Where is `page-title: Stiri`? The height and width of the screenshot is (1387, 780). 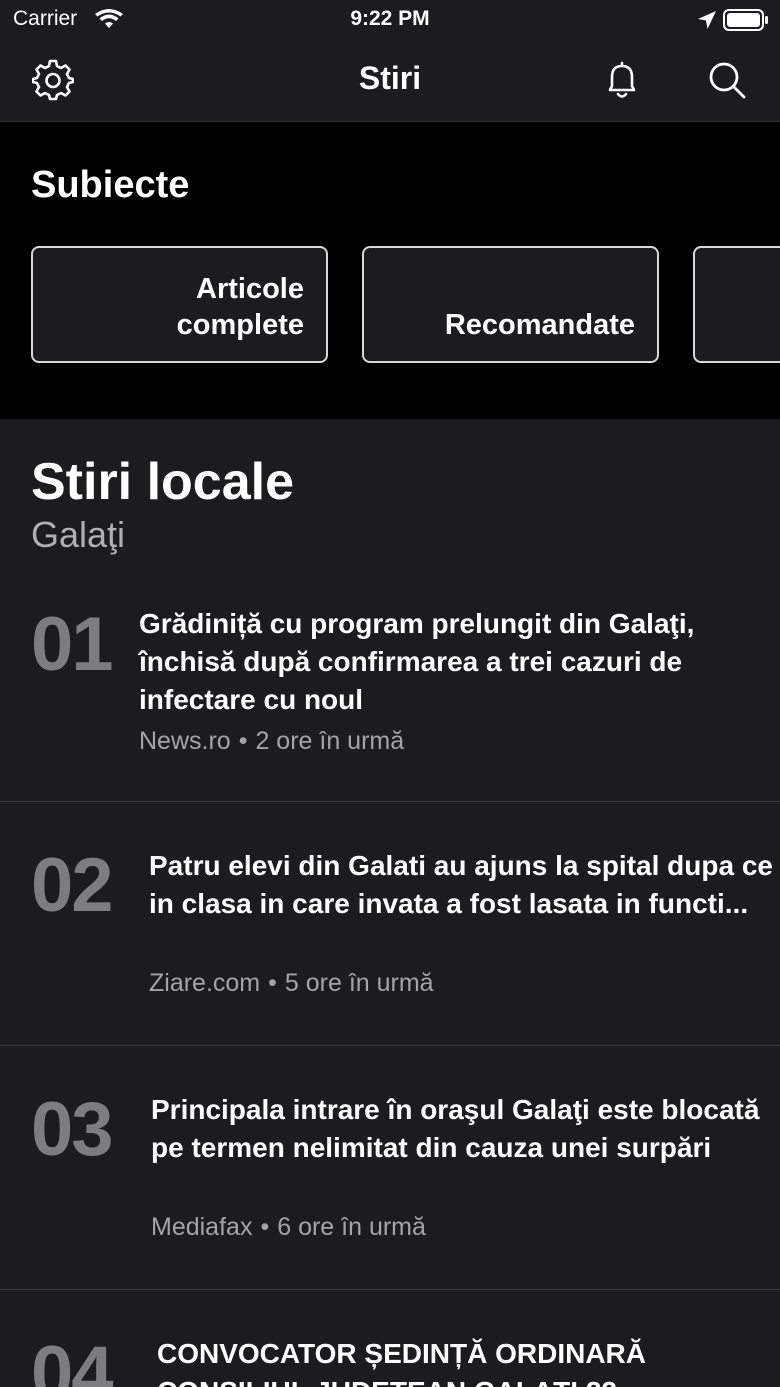 page-title: Stiri is located at coordinates (390, 78).